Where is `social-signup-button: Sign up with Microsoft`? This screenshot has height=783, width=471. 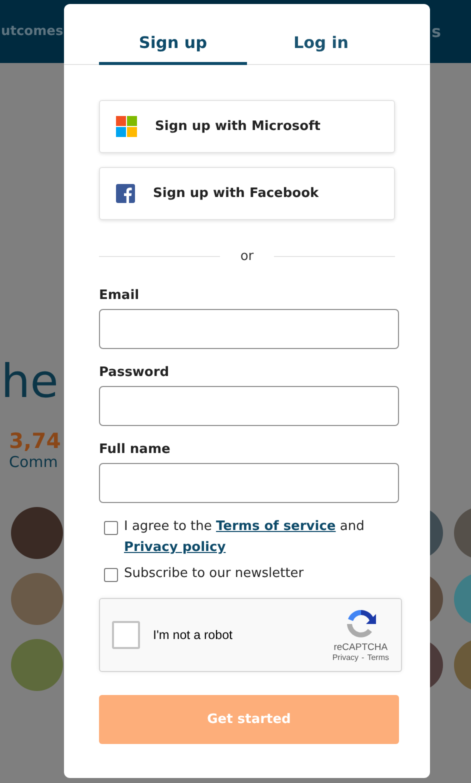 social-signup-button: Sign up with Microsoft is located at coordinates (247, 126).